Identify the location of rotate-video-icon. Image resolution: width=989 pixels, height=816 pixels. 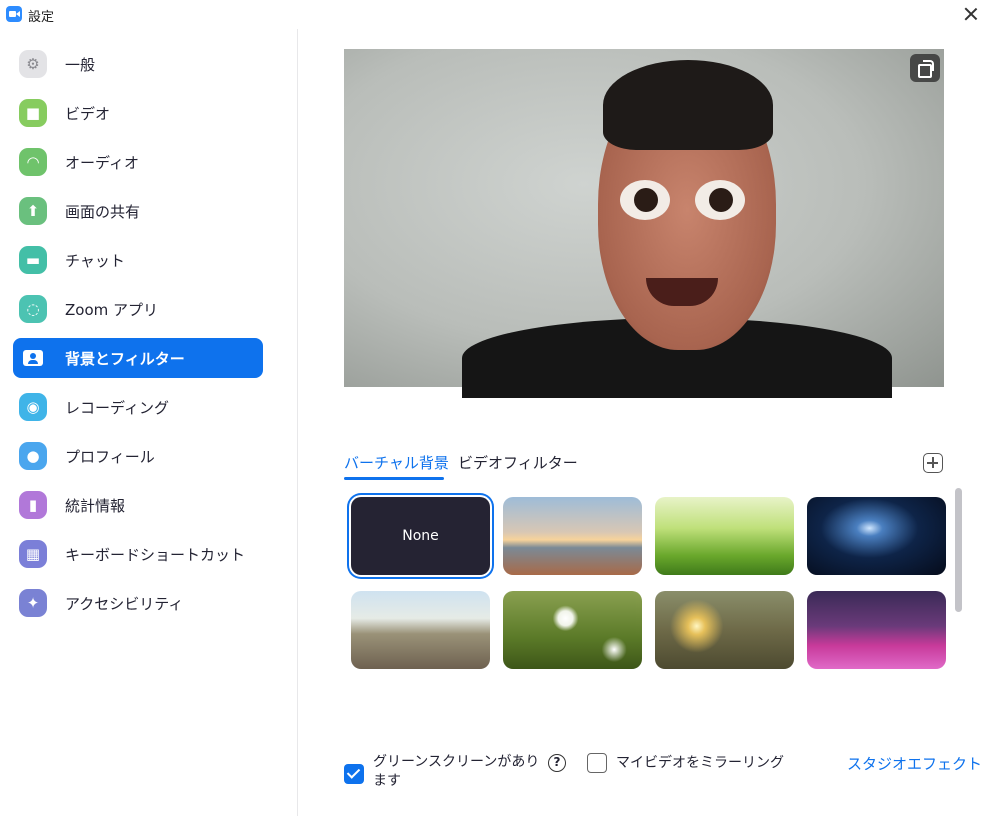
(925, 68).